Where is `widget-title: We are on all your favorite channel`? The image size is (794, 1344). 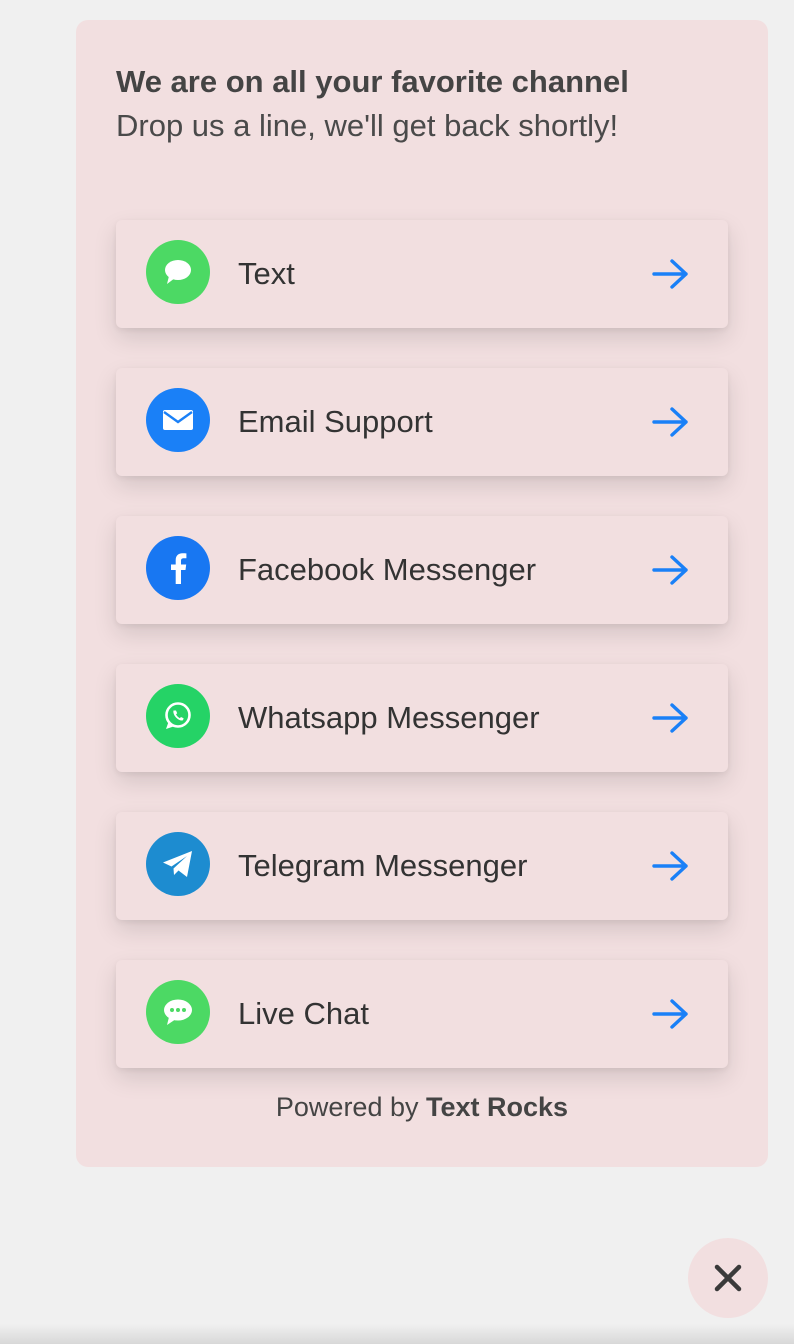 widget-title: We are on all your favorite channel is located at coordinates (372, 81).